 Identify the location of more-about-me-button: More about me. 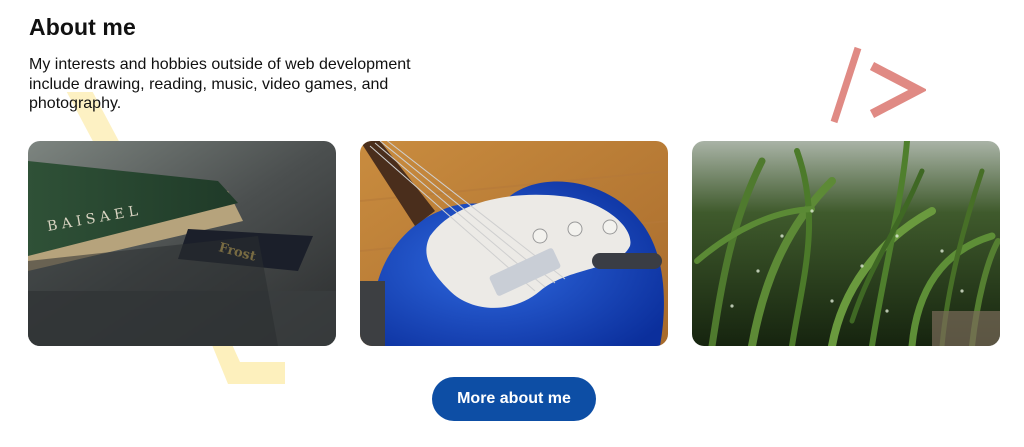
(514, 399).